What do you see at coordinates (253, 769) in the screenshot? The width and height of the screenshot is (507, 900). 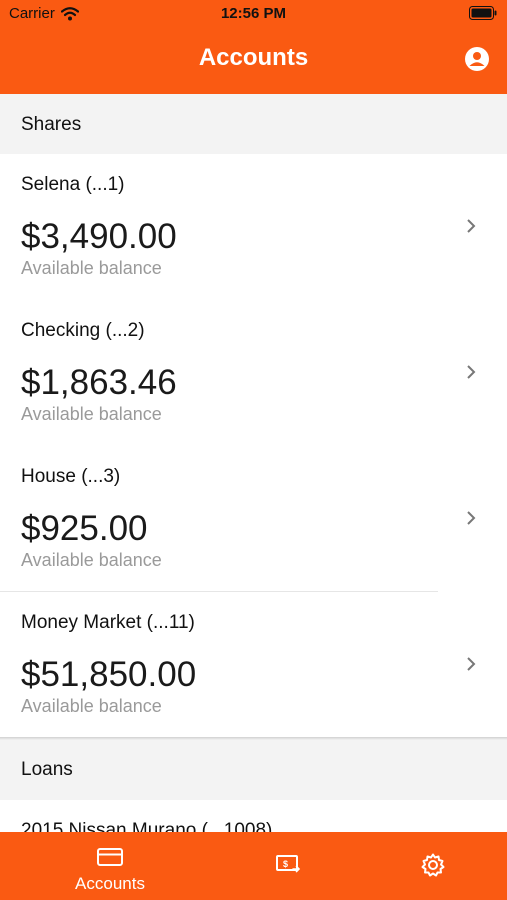 I see `section-header-loans: Loans` at bounding box center [253, 769].